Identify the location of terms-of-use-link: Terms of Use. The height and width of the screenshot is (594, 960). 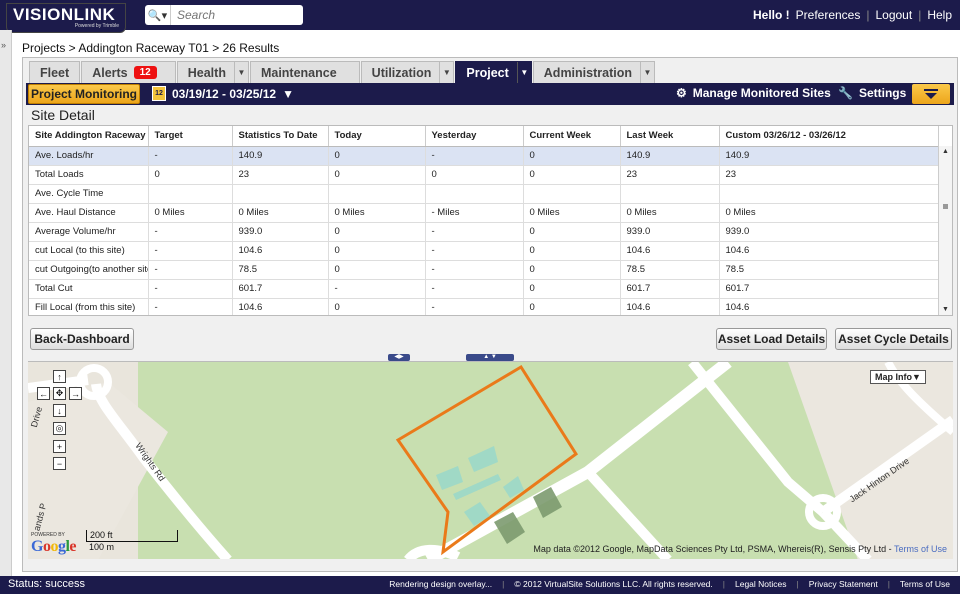
(925, 584).